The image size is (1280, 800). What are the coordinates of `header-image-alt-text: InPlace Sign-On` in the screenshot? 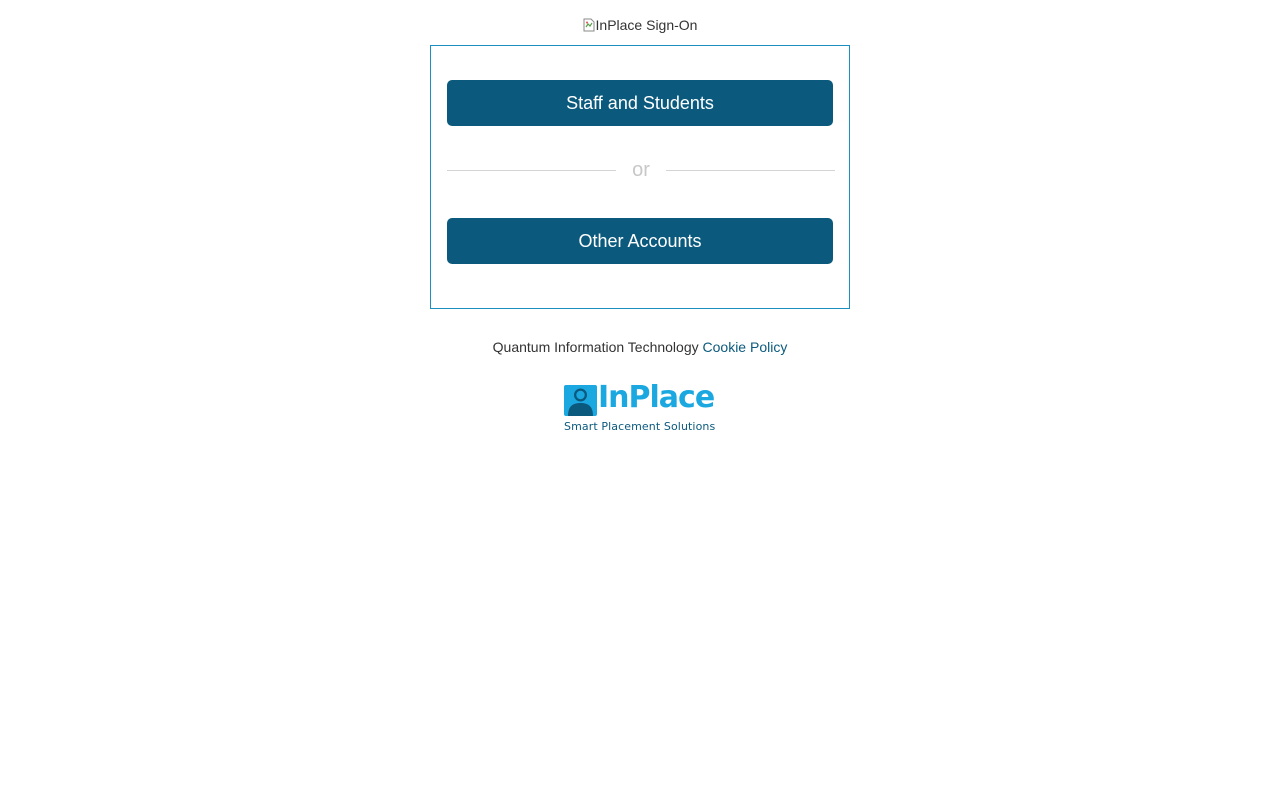 It's located at (646, 25).